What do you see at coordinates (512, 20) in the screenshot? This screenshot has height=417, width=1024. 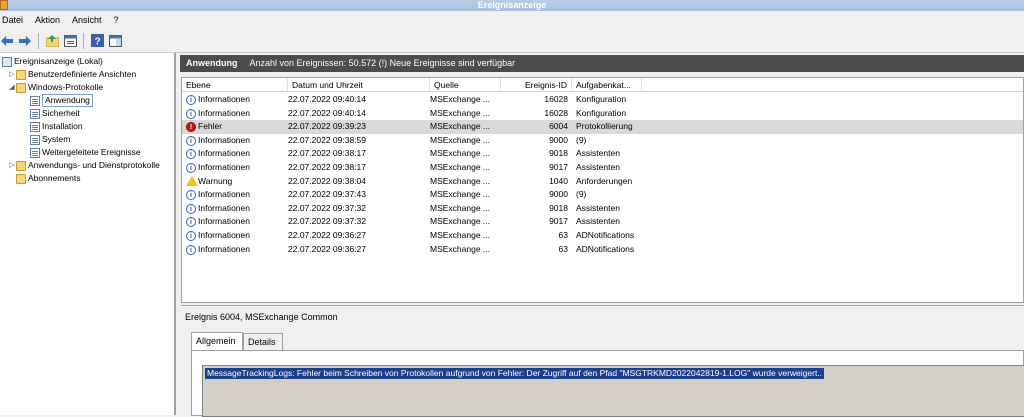 I see `menu-bar: Datei Aktion Ansicht ?` at bounding box center [512, 20].